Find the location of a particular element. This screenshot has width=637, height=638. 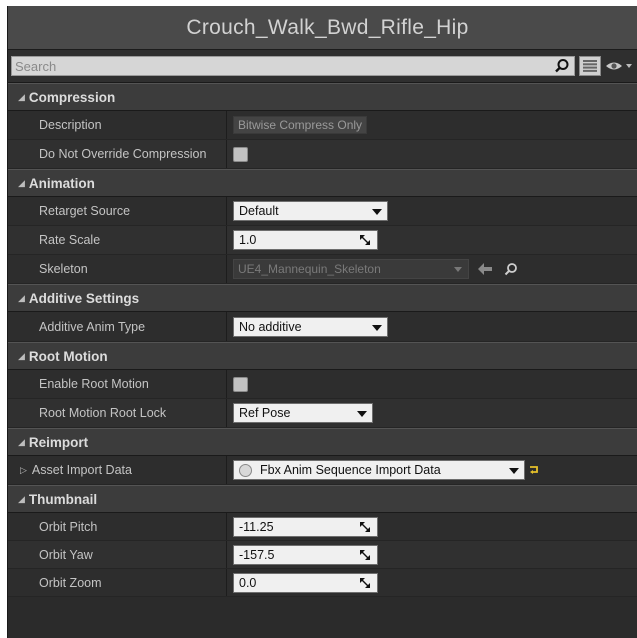

property-name: ▷ Asset Import Data is located at coordinates (117, 470).